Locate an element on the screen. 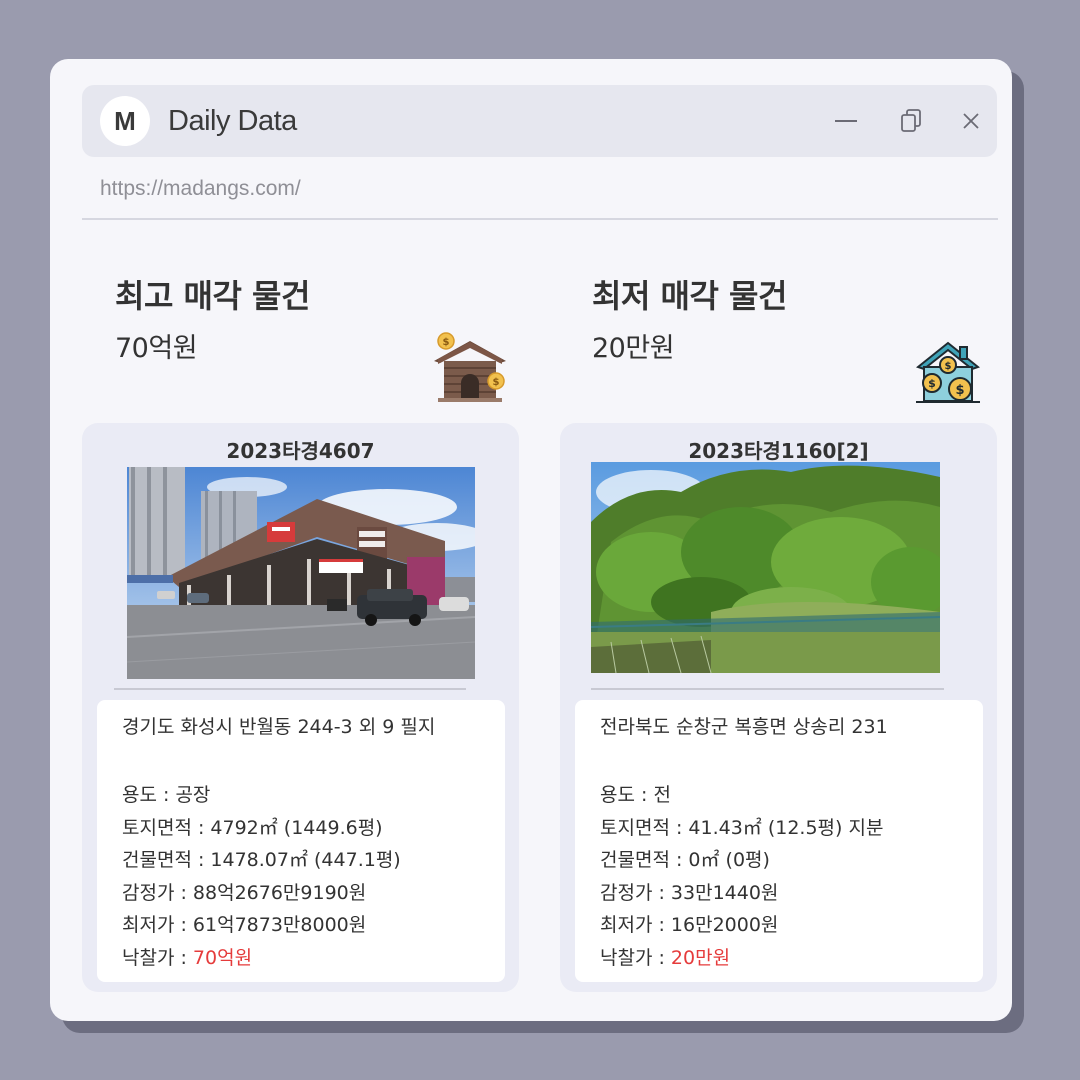  case-number: 2023타경1160[2] is located at coordinates (778, 449).